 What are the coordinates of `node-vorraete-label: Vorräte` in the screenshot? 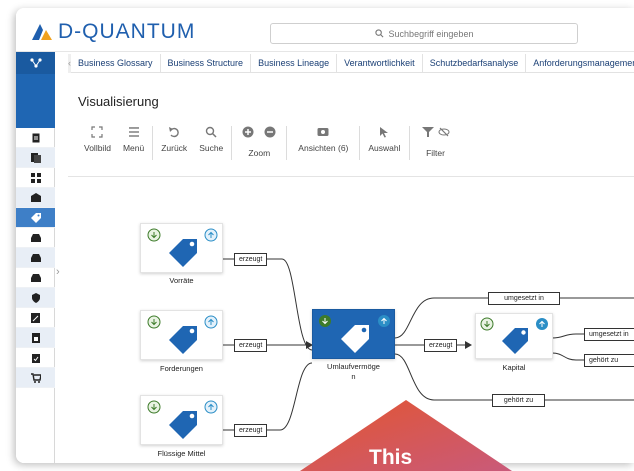 It's located at (181, 280).